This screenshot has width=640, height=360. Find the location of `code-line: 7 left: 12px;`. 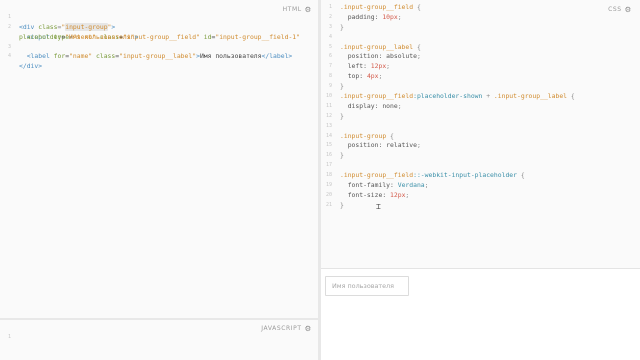

code-line: 7 left: 12px; is located at coordinates (480, 67).